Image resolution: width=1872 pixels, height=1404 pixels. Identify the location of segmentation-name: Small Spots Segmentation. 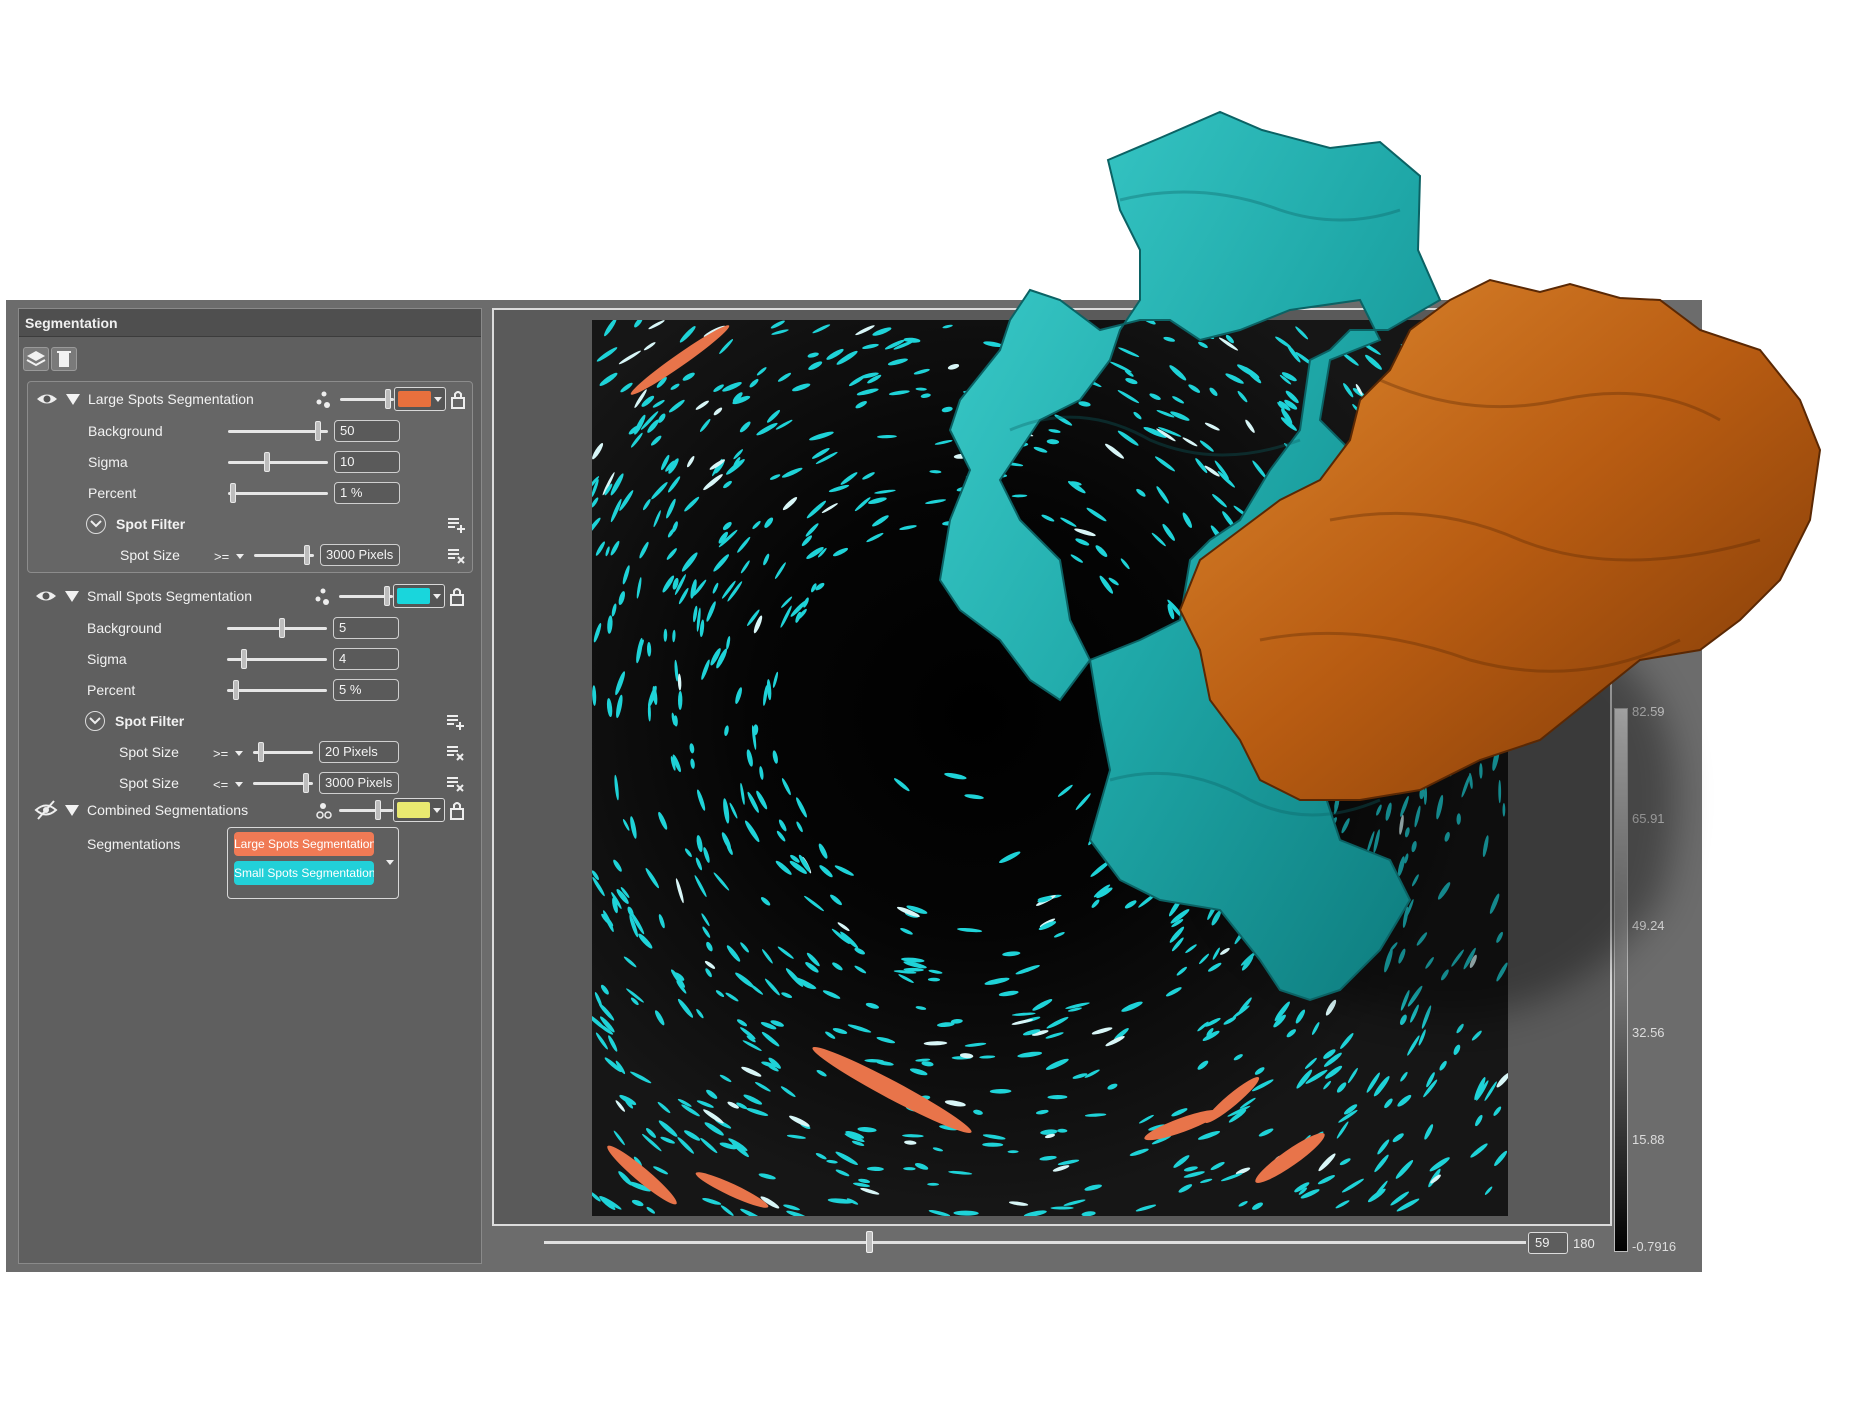
(169, 596).